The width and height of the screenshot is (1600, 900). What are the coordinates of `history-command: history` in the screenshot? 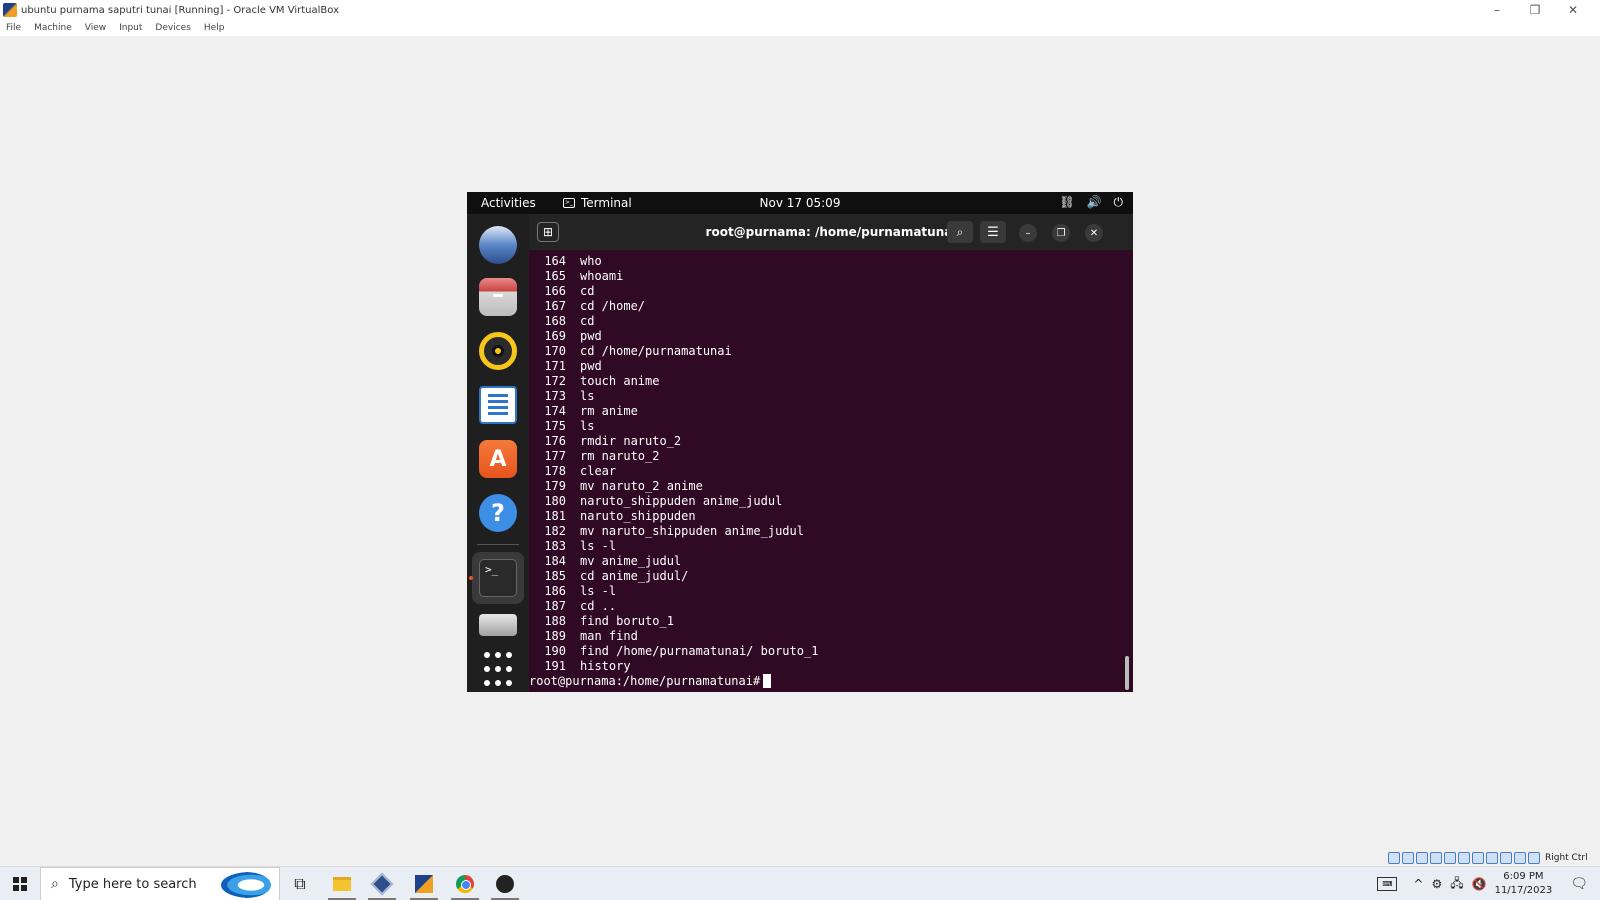 It's located at (605, 666).